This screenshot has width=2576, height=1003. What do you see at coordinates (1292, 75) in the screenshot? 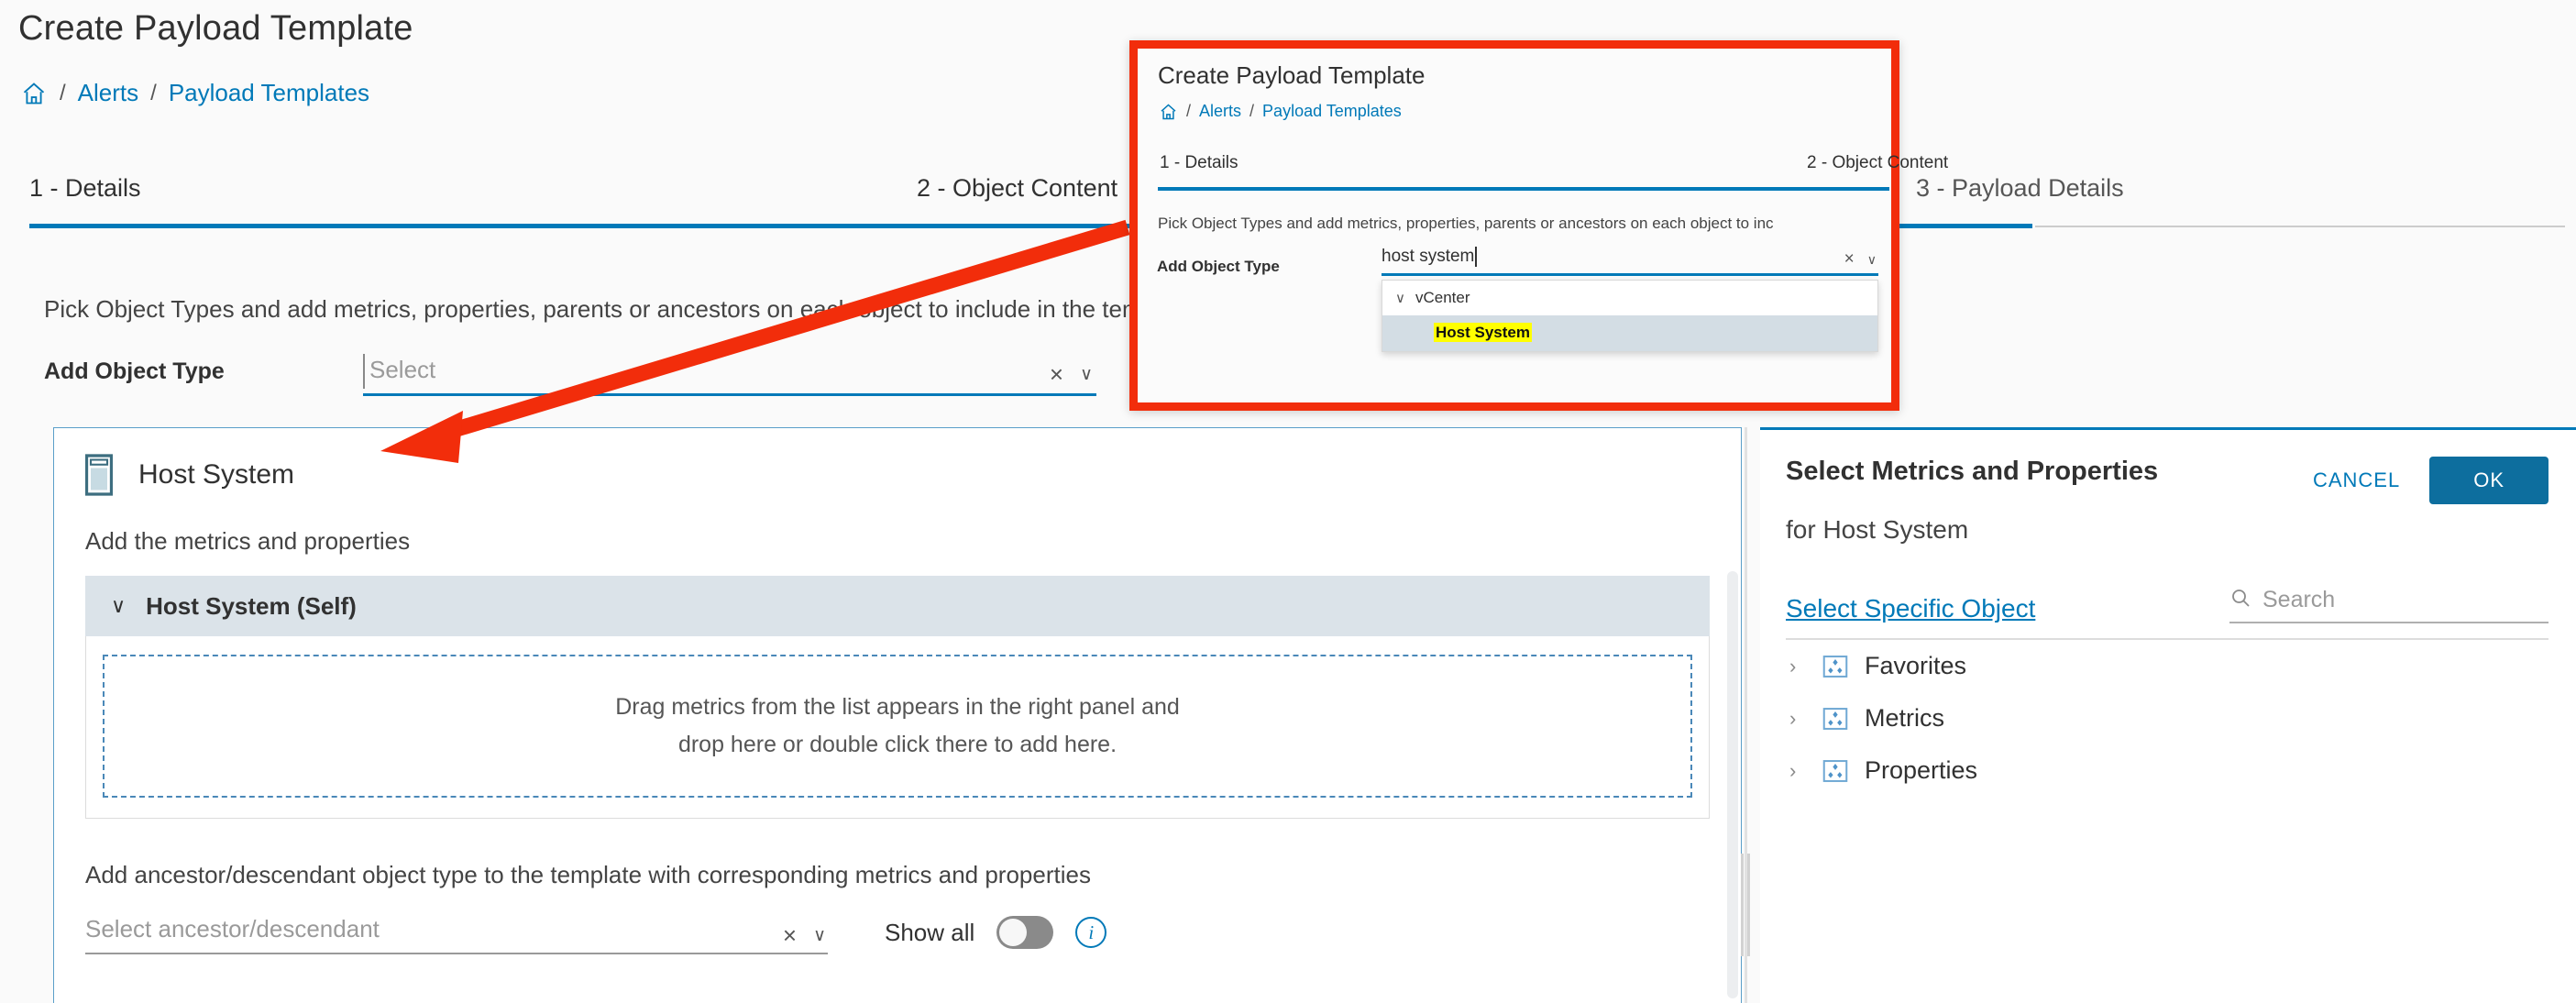
I see `callout-title: Create Payload Template` at bounding box center [1292, 75].